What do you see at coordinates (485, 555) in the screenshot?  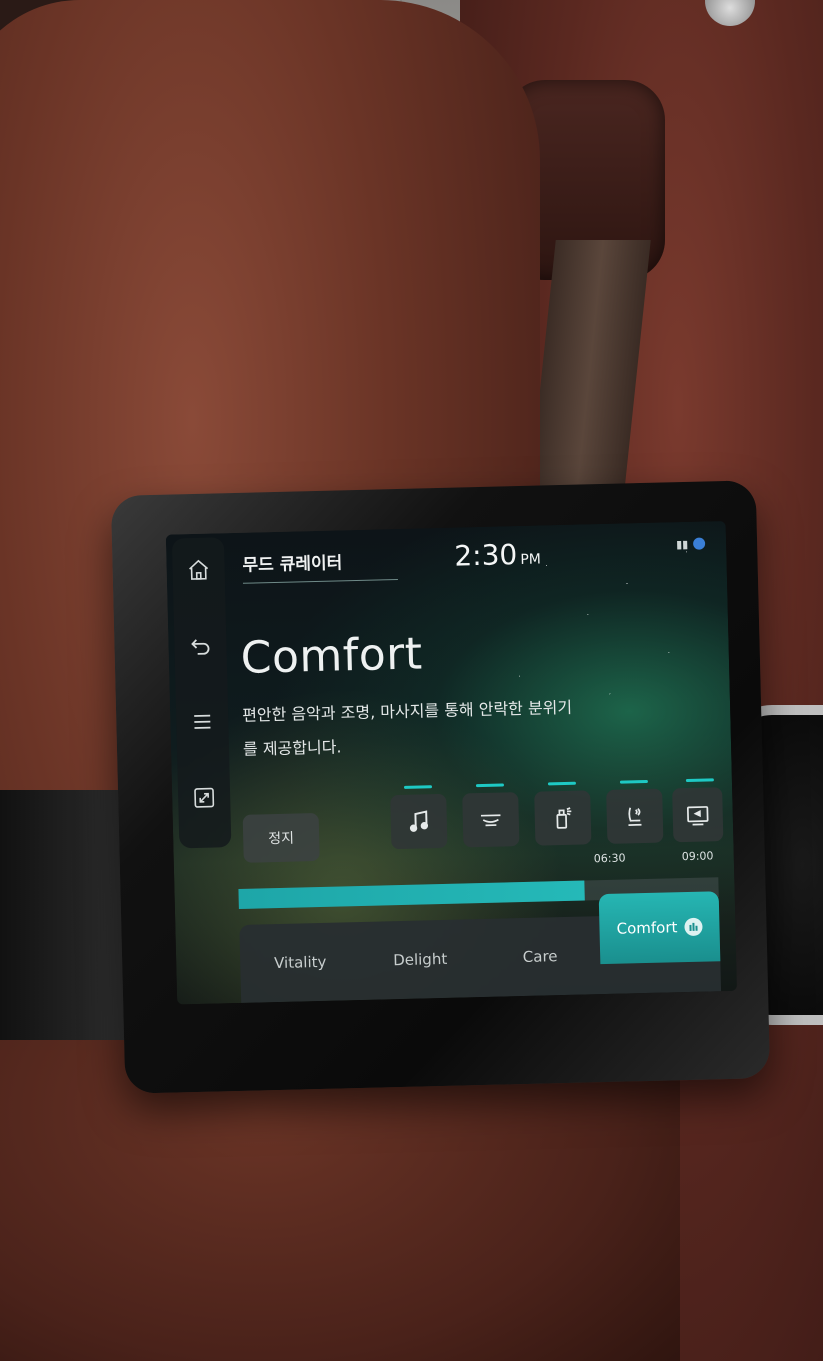 I see `clock-time: 2:30` at bounding box center [485, 555].